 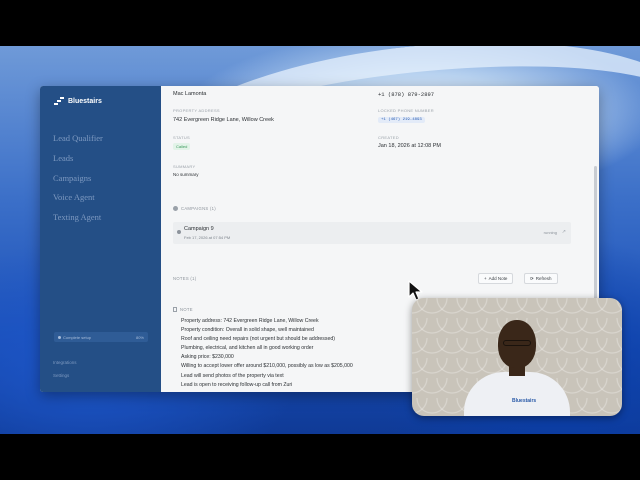 What do you see at coordinates (409, 146) in the screenshot?
I see `created-value: Jan 18, 2026 at 12:08 PM` at bounding box center [409, 146].